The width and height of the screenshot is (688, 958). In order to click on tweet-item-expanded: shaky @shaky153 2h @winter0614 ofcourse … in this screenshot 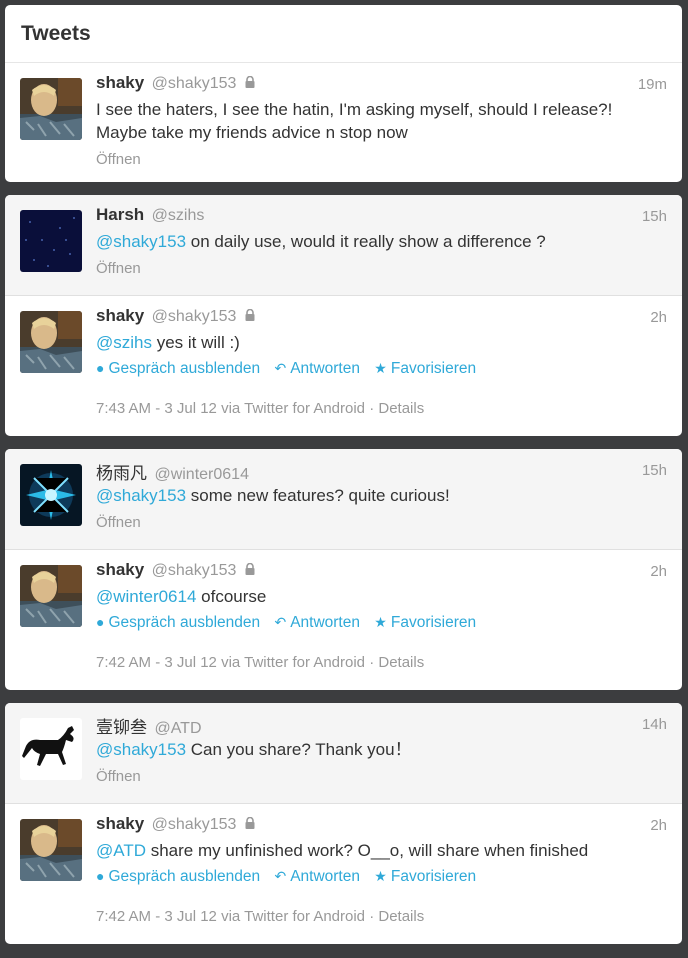, I will do `click(343, 619)`.